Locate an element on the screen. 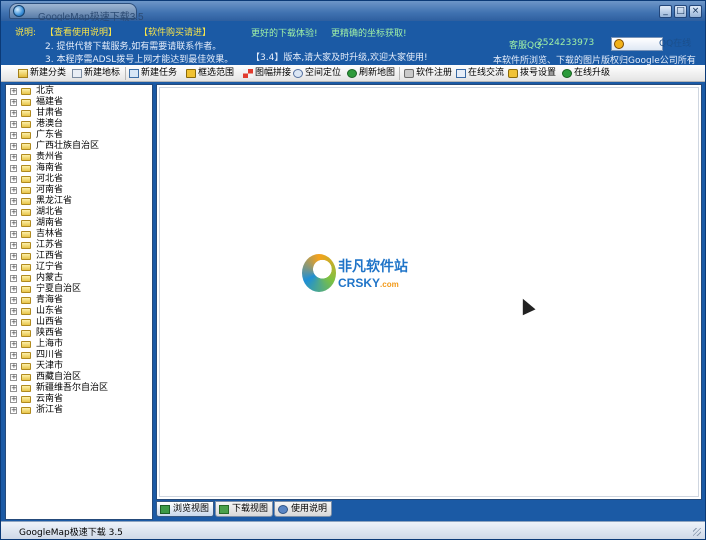 This screenshot has width=706, height=540. version-note: 【3.4】版本,请大家及时升级,欢迎大家使用! is located at coordinates (339, 58).